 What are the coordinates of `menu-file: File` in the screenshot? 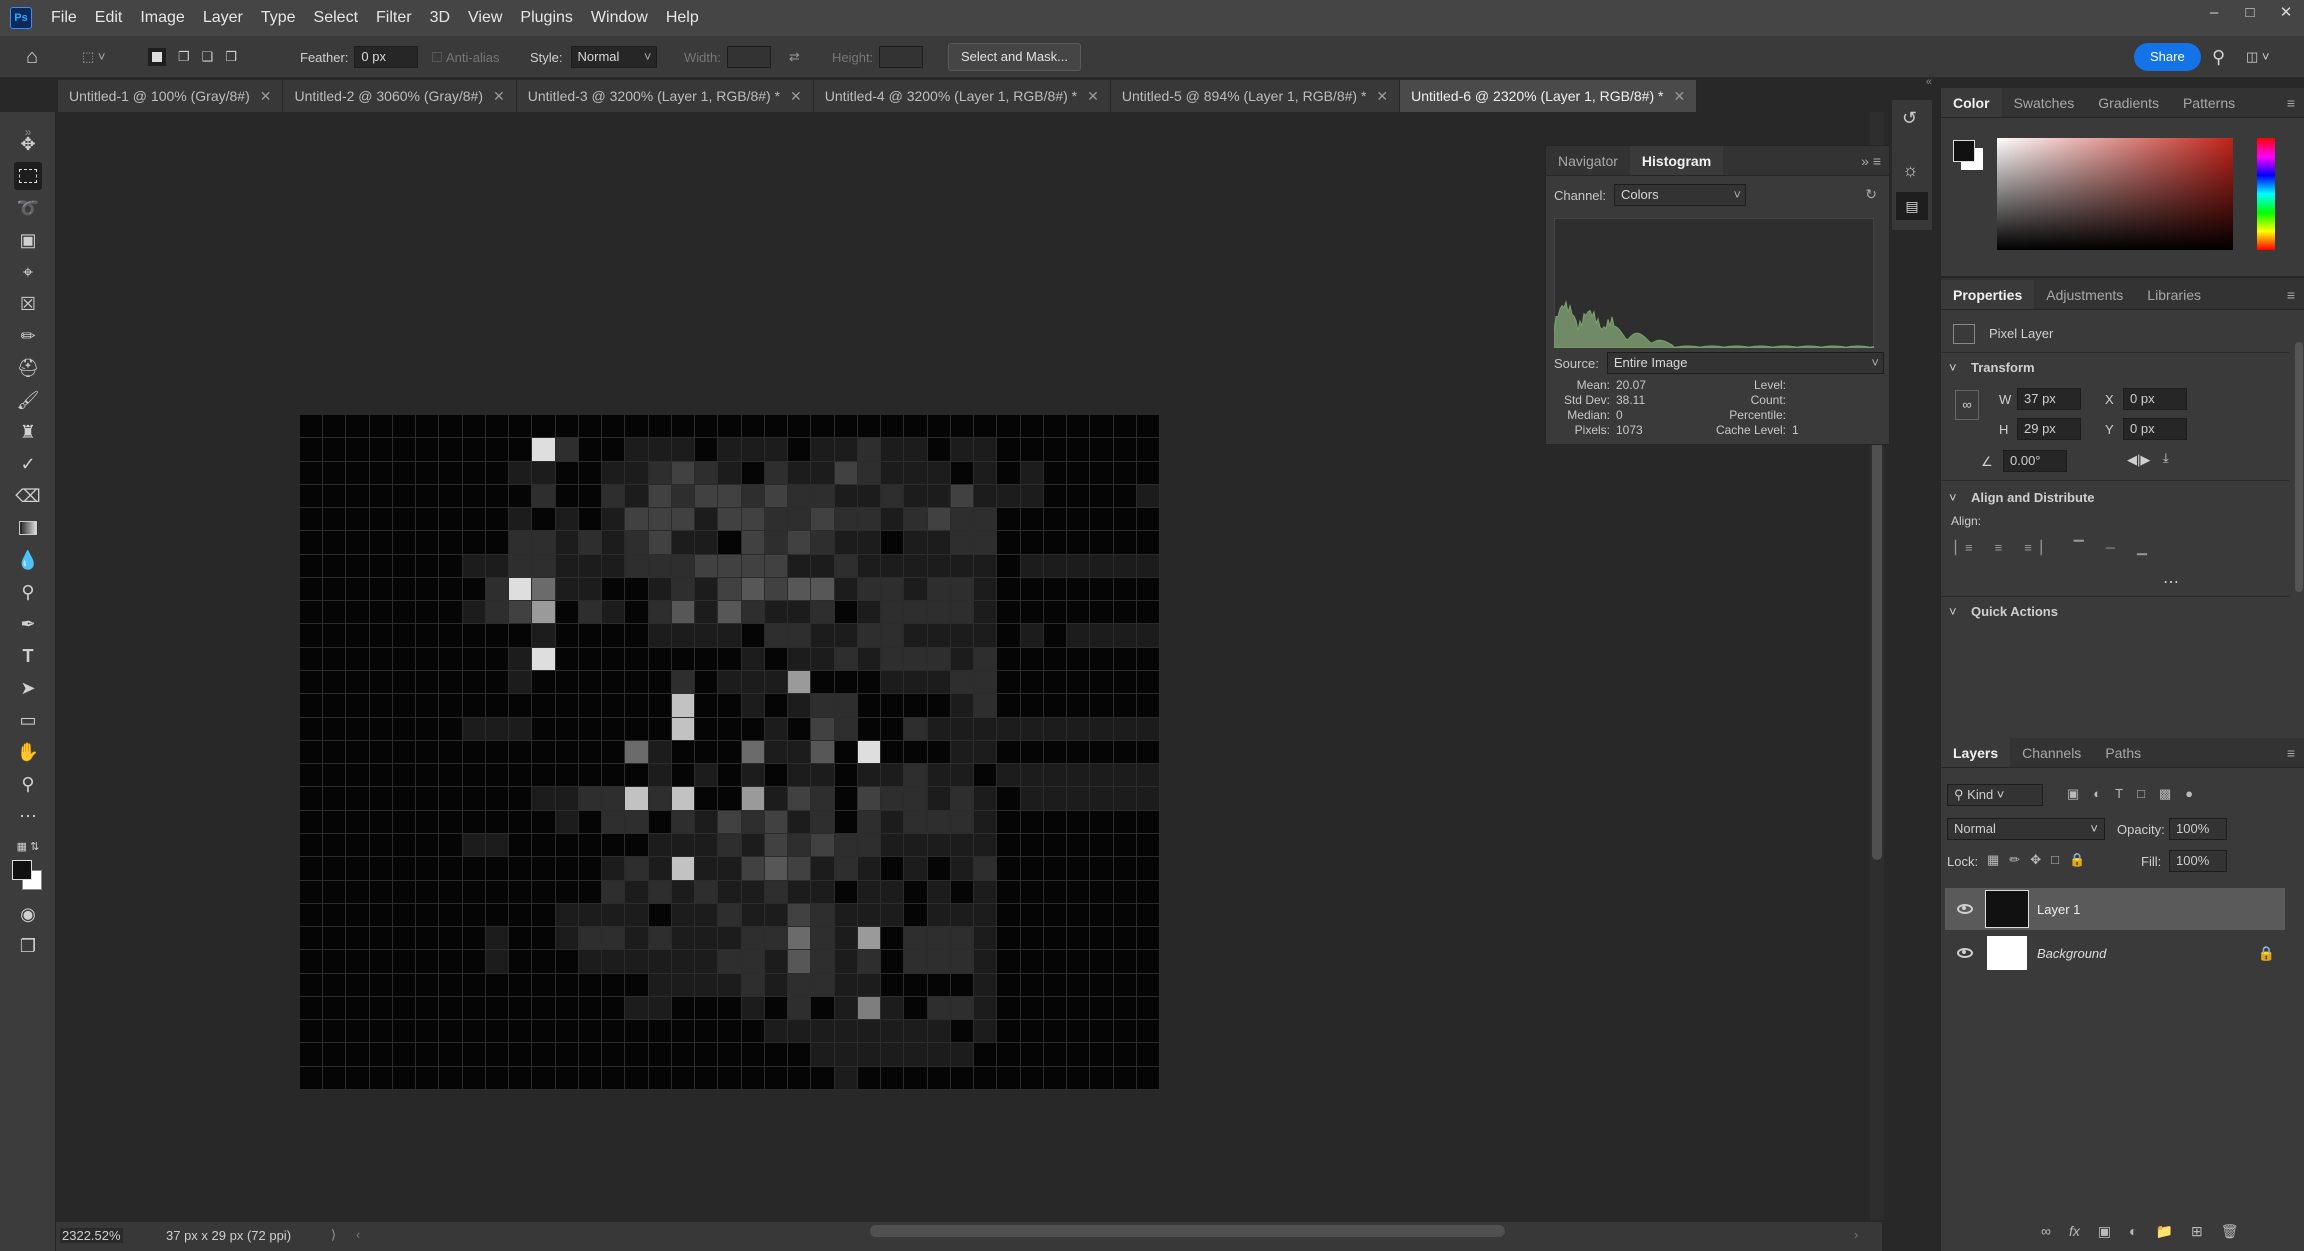 It's located at (64, 18).